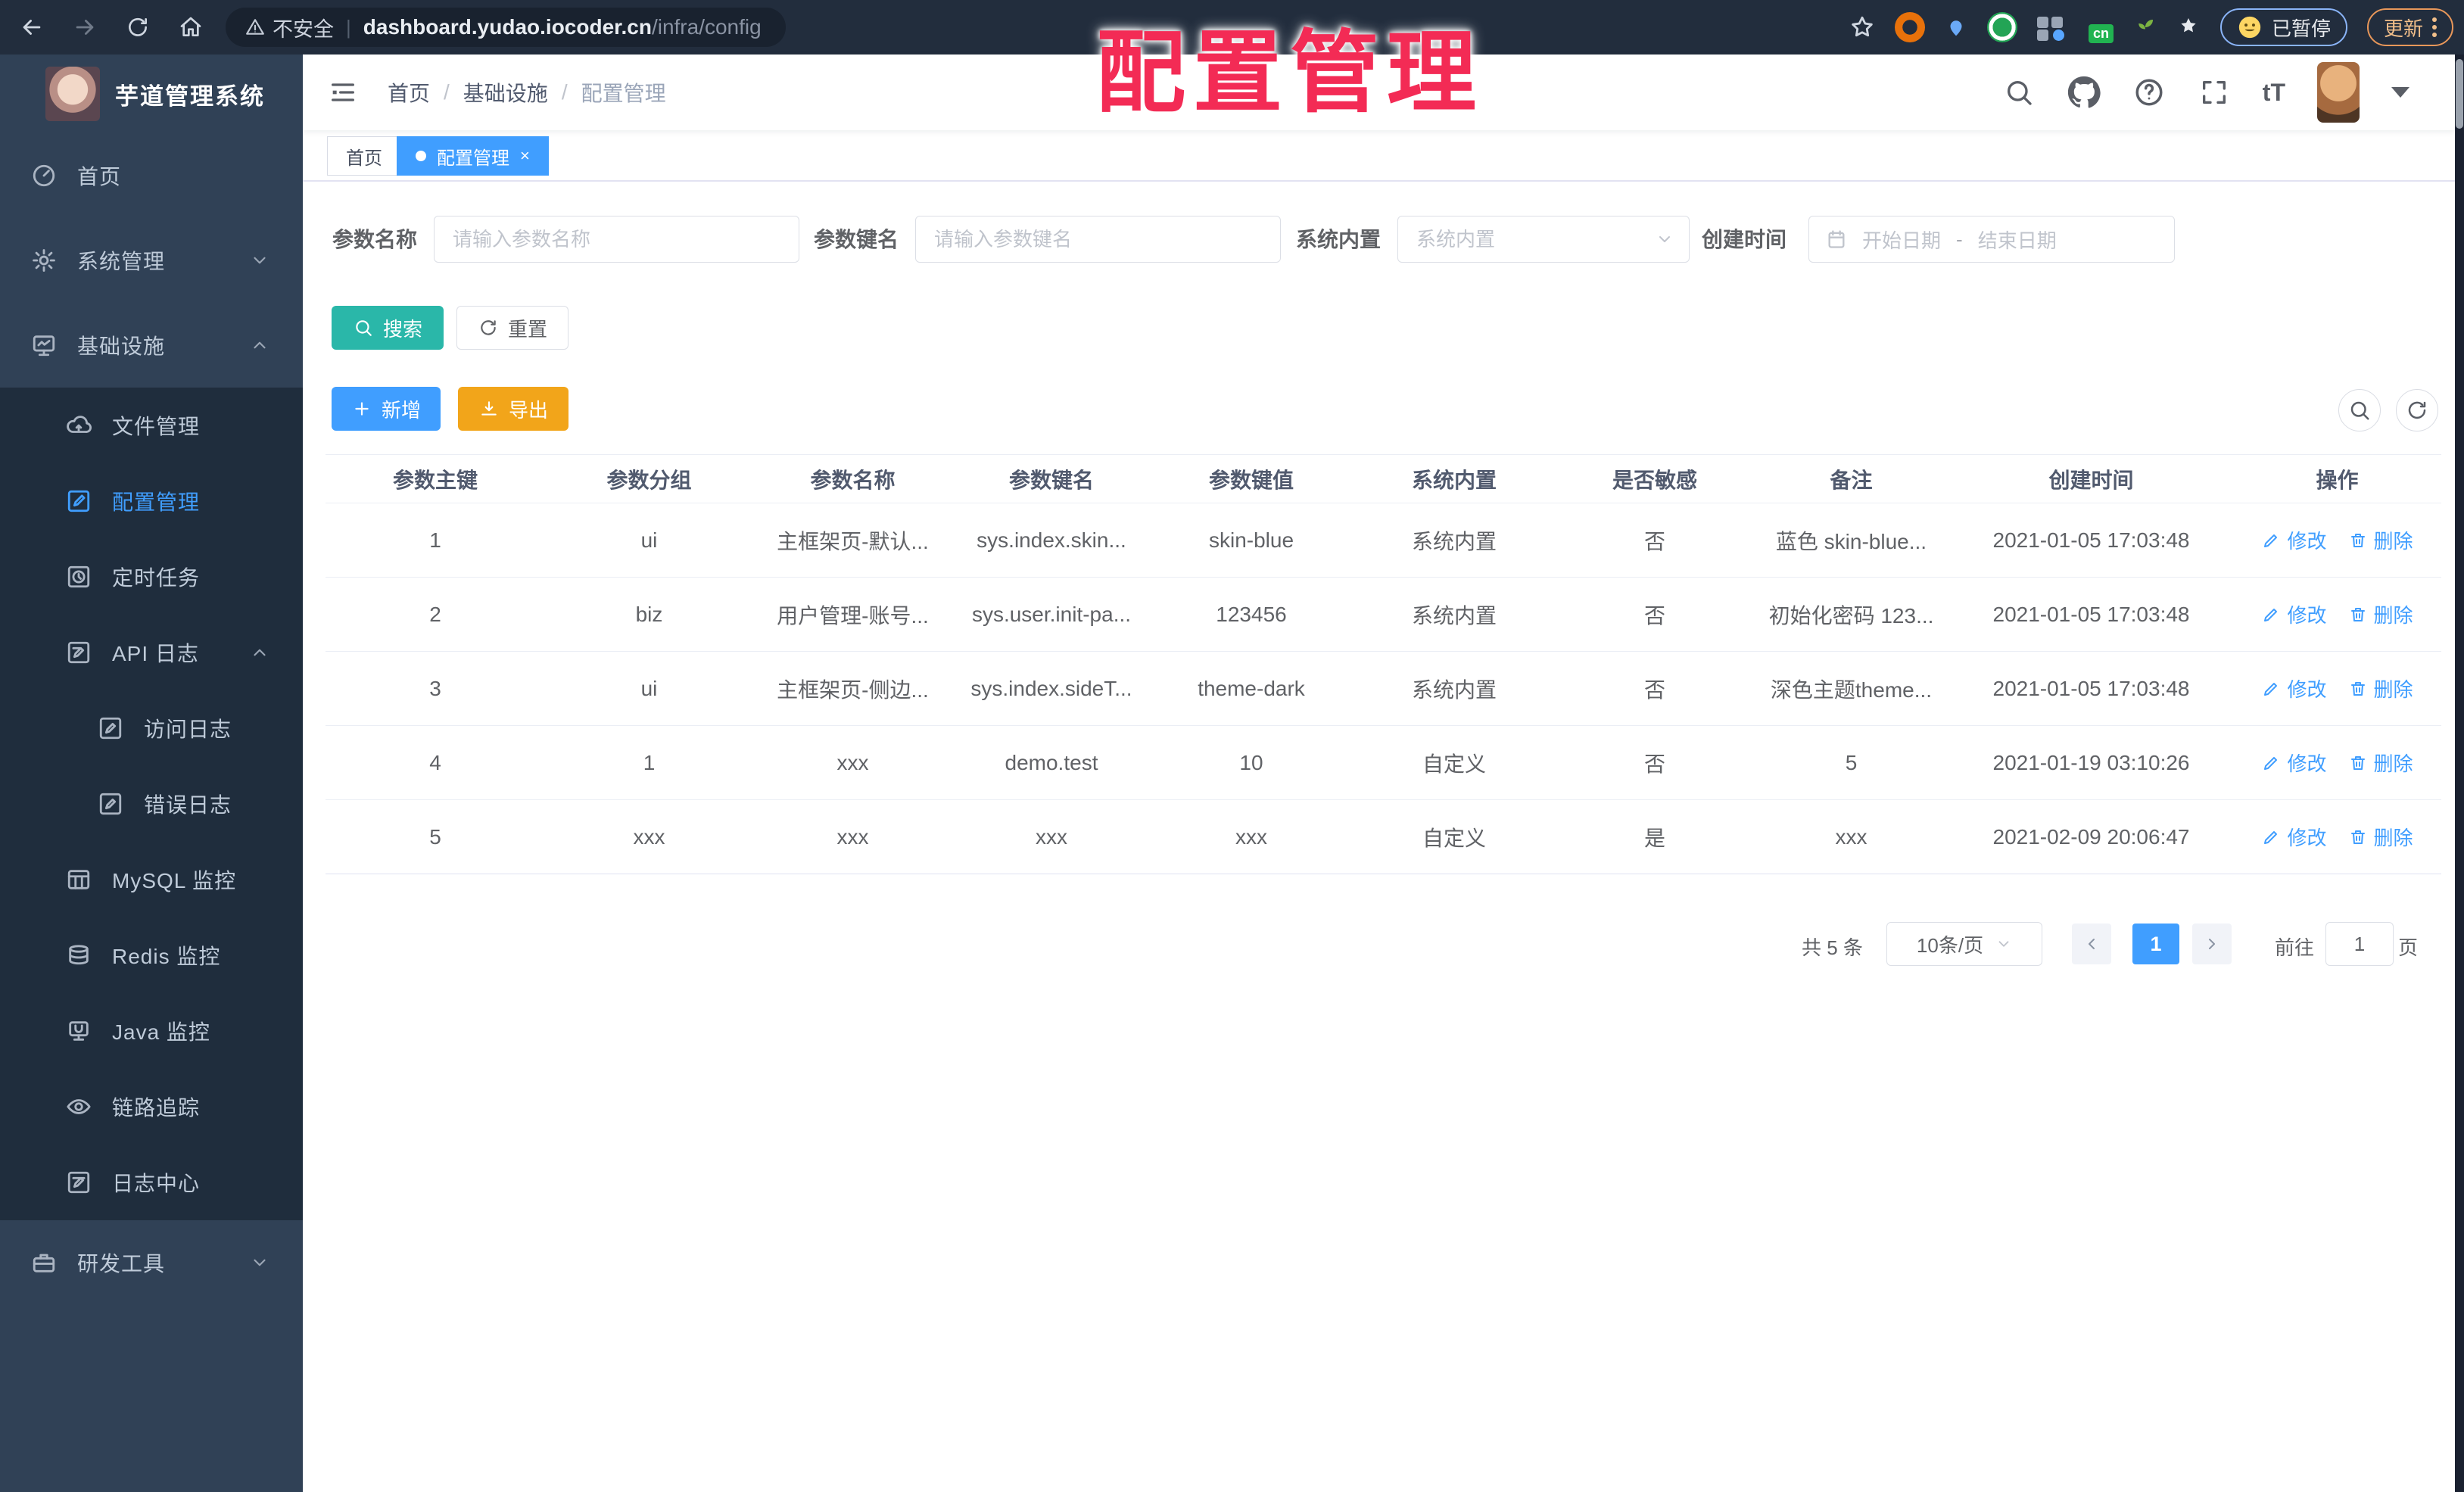 The width and height of the screenshot is (2464, 1492). I want to click on date-end-placeholder: 结束日期, so click(2017, 240).